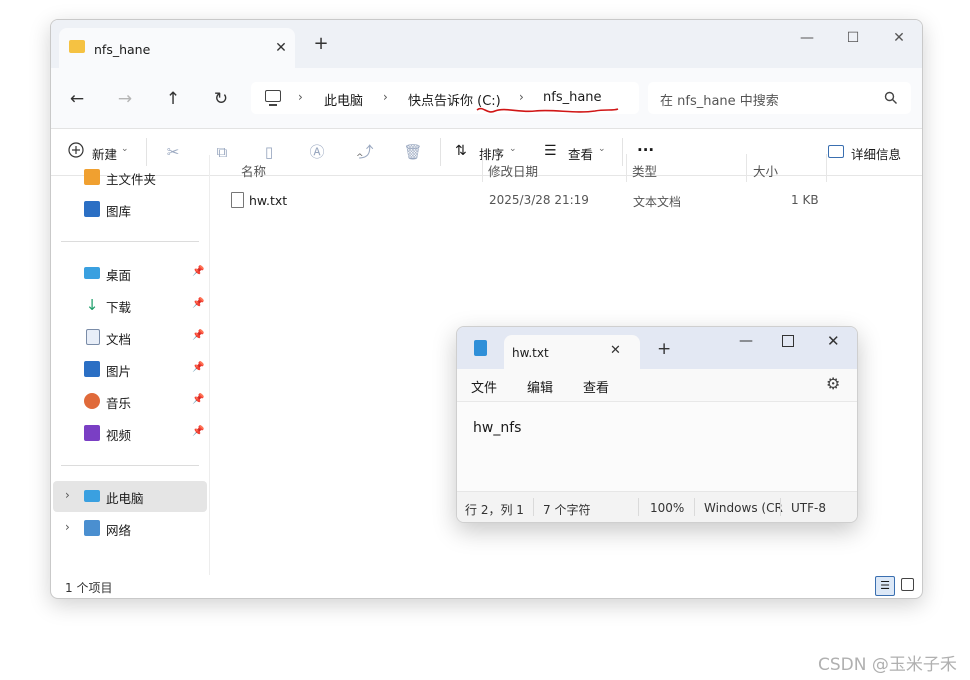  What do you see at coordinates (743, 508) in the screenshot?
I see `line-ending: Windows (CR` at bounding box center [743, 508].